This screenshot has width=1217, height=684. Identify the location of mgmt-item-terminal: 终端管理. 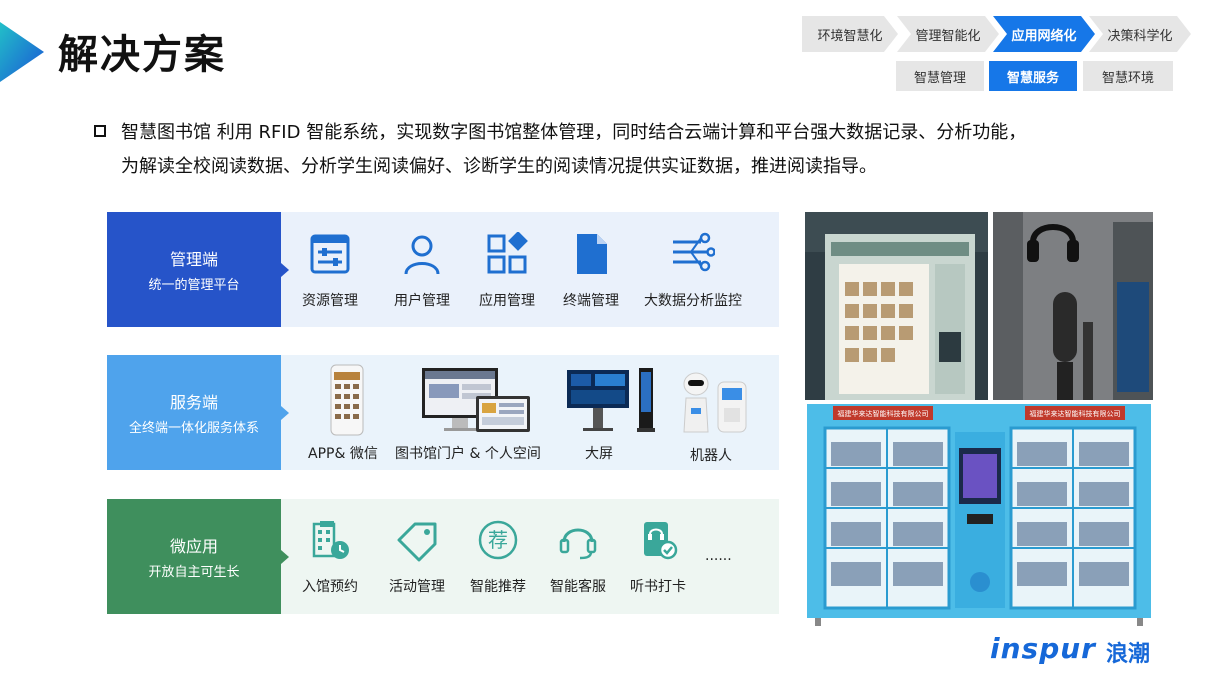
(591, 271).